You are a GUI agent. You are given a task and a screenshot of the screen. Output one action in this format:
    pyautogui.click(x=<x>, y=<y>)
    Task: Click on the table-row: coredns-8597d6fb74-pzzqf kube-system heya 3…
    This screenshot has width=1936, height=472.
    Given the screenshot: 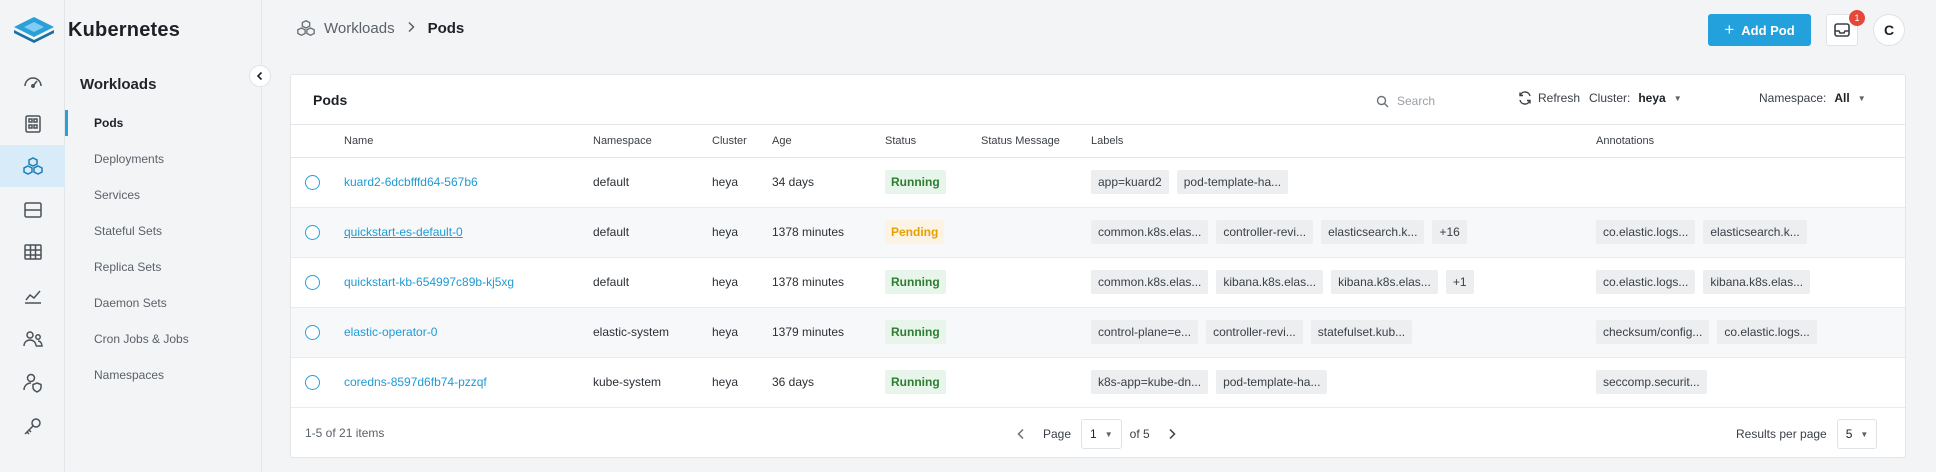 What is the action you would take?
    pyautogui.click(x=1098, y=383)
    